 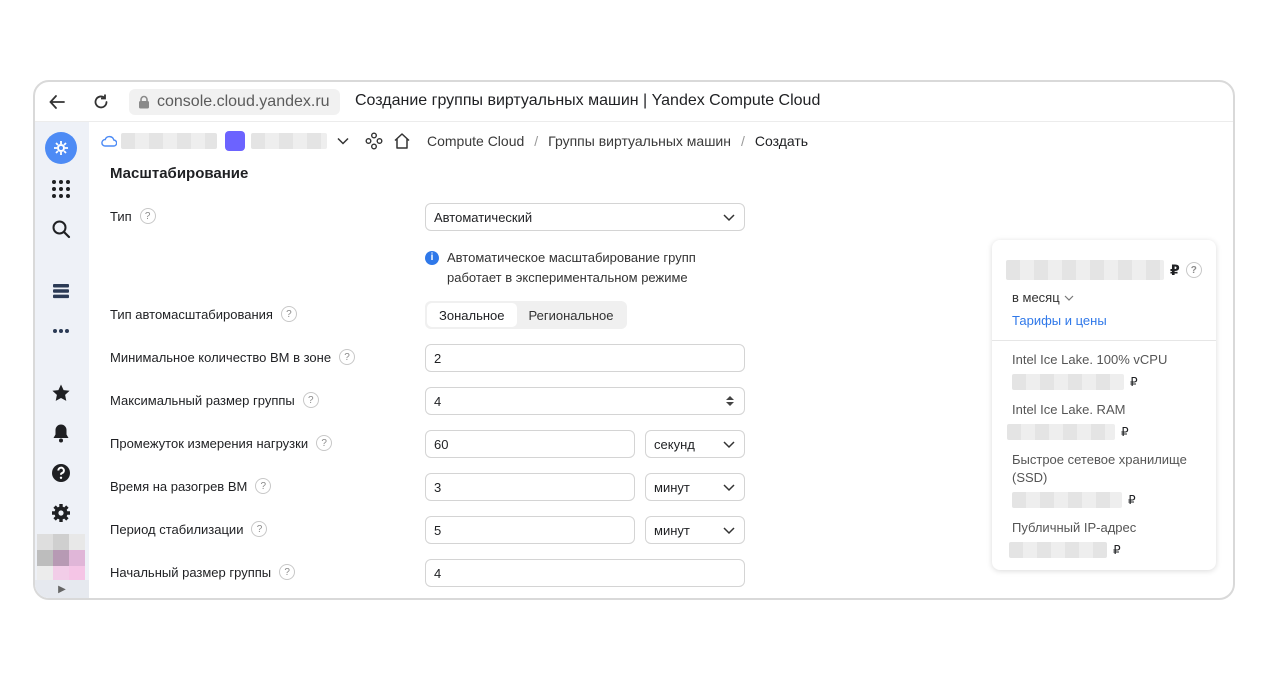 What do you see at coordinates (585, 358) in the screenshot?
I see `min-vm-input: 2` at bounding box center [585, 358].